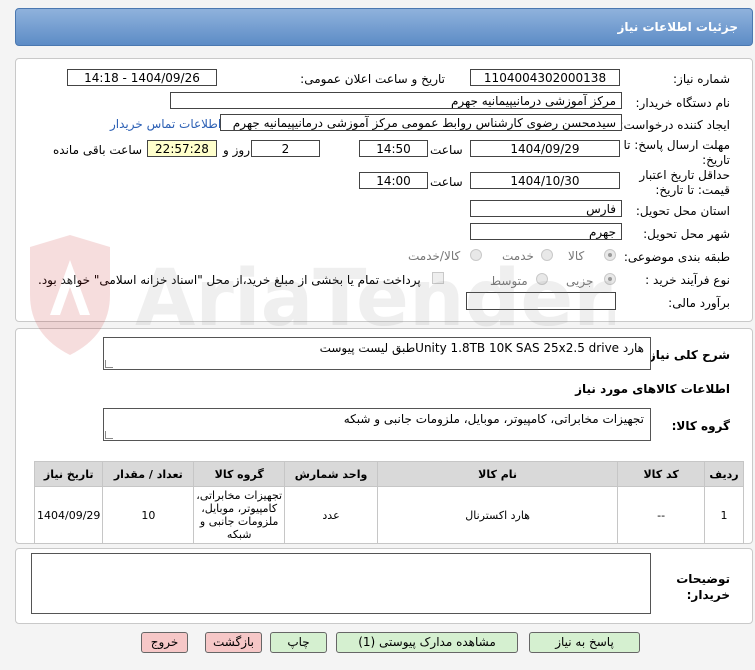  Describe the element at coordinates (677, 27) in the screenshot. I see `page-title: جزئیات اطلاعات نیاز` at that location.